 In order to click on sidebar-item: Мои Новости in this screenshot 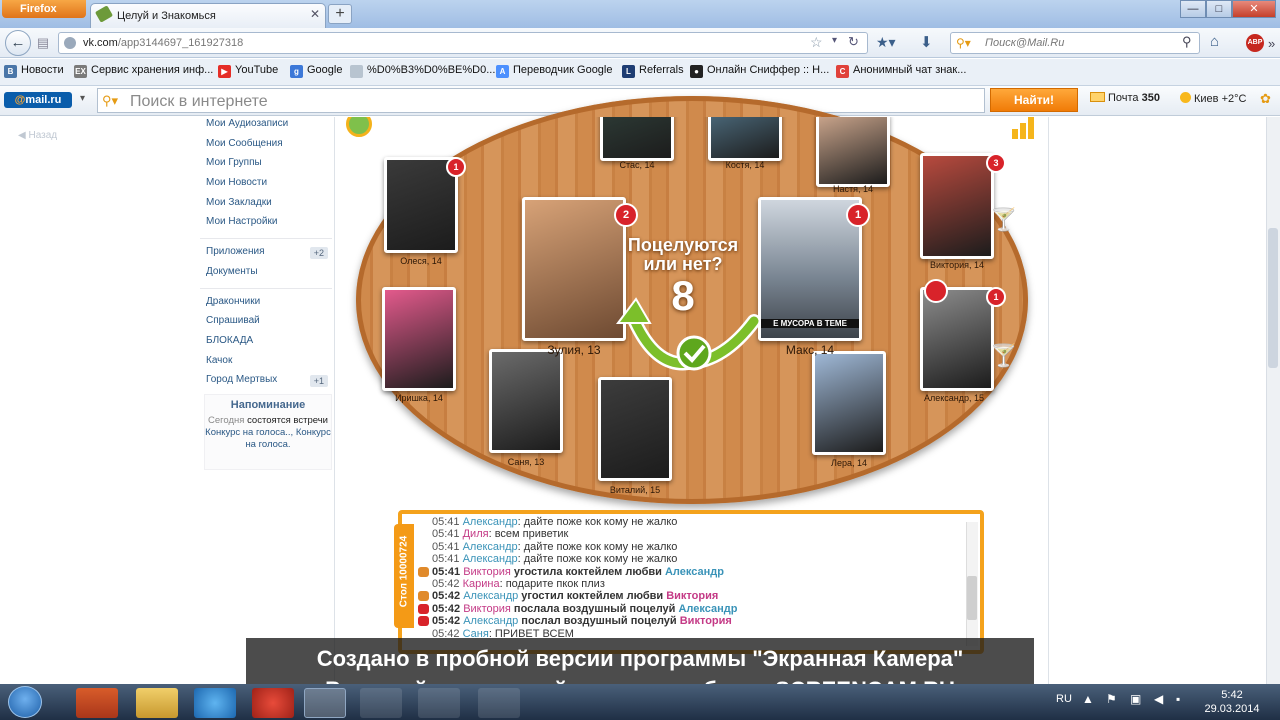, I will do `click(266, 186)`.